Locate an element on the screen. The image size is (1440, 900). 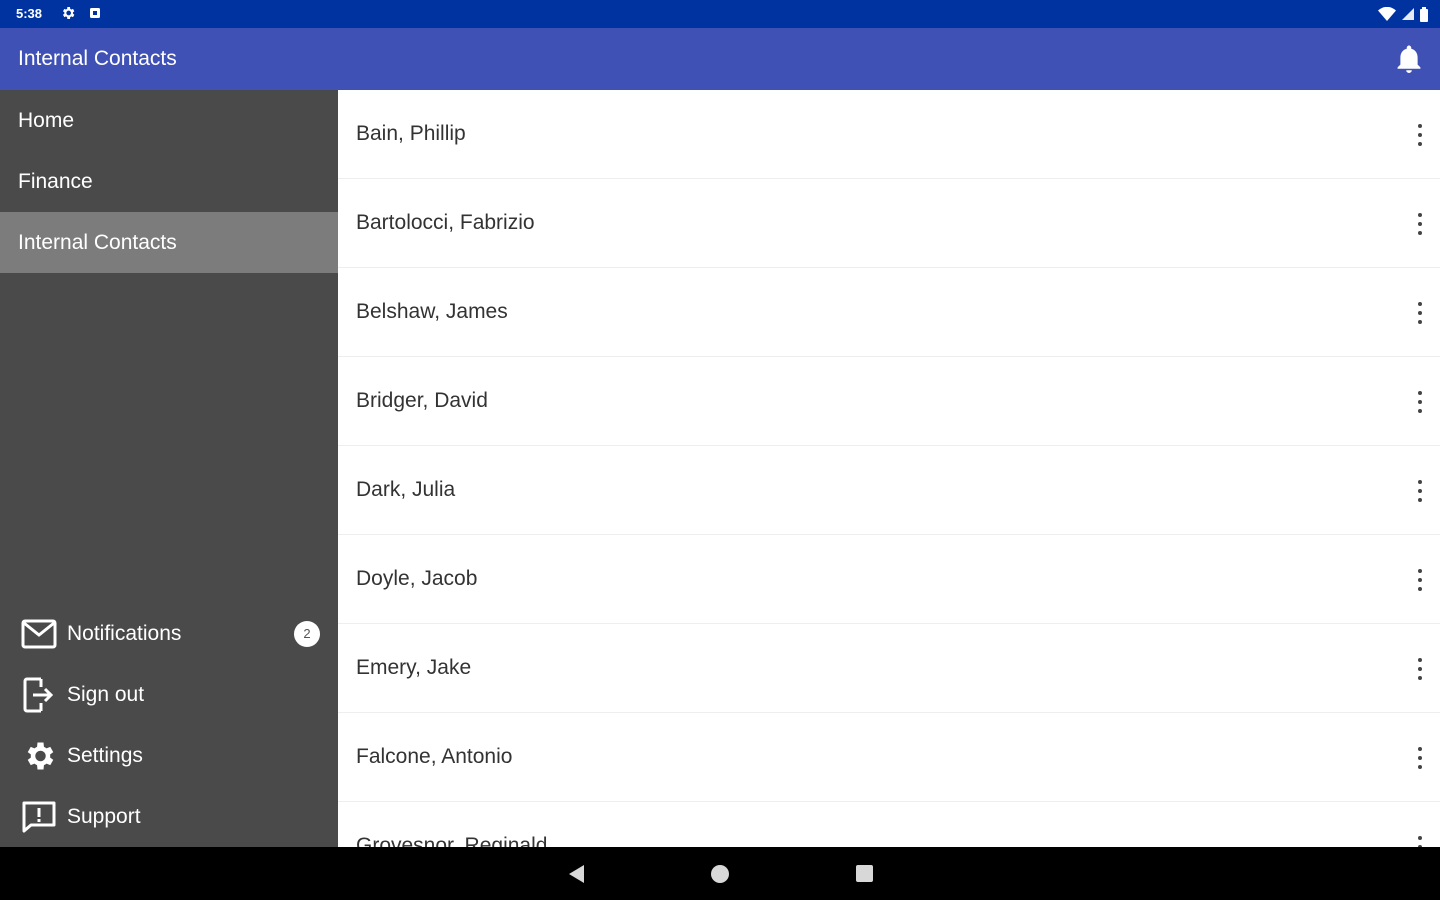
system-nav-bar is located at coordinates (720, 873).